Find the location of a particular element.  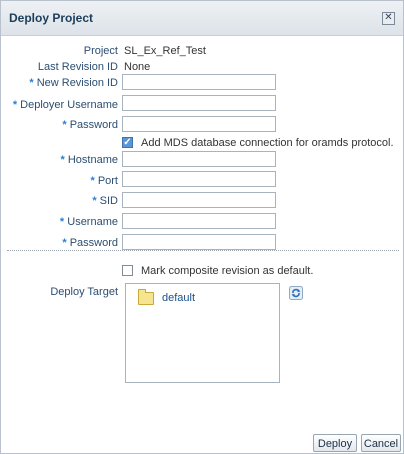

hostname-input is located at coordinates (199, 159).